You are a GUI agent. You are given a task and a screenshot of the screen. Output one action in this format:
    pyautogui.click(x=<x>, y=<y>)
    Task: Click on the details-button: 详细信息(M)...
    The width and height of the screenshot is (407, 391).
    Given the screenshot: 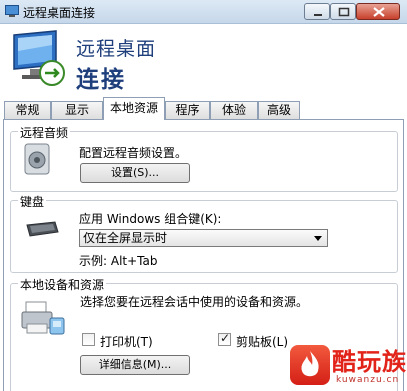 What is the action you would take?
    pyautogui.click(x=135, y=365)
    